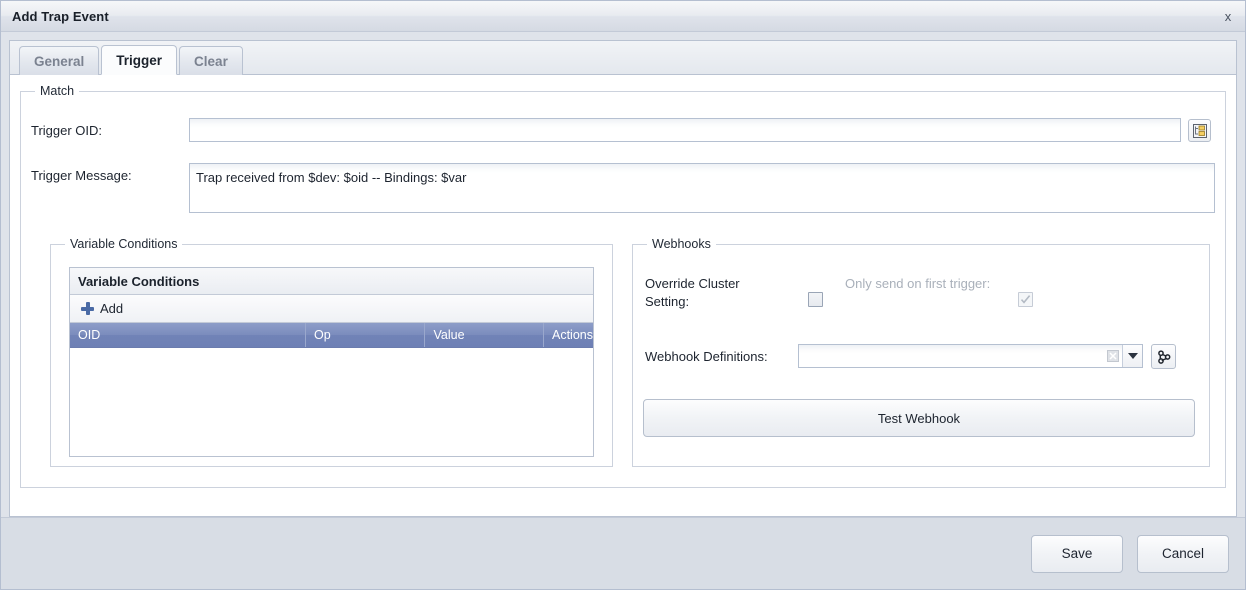 Image resolution: width=1246 pixels, height=590 pixels. Describe the element at coordinates (1163, 357) in the screenshot. I see `webhook-icon` at that location.